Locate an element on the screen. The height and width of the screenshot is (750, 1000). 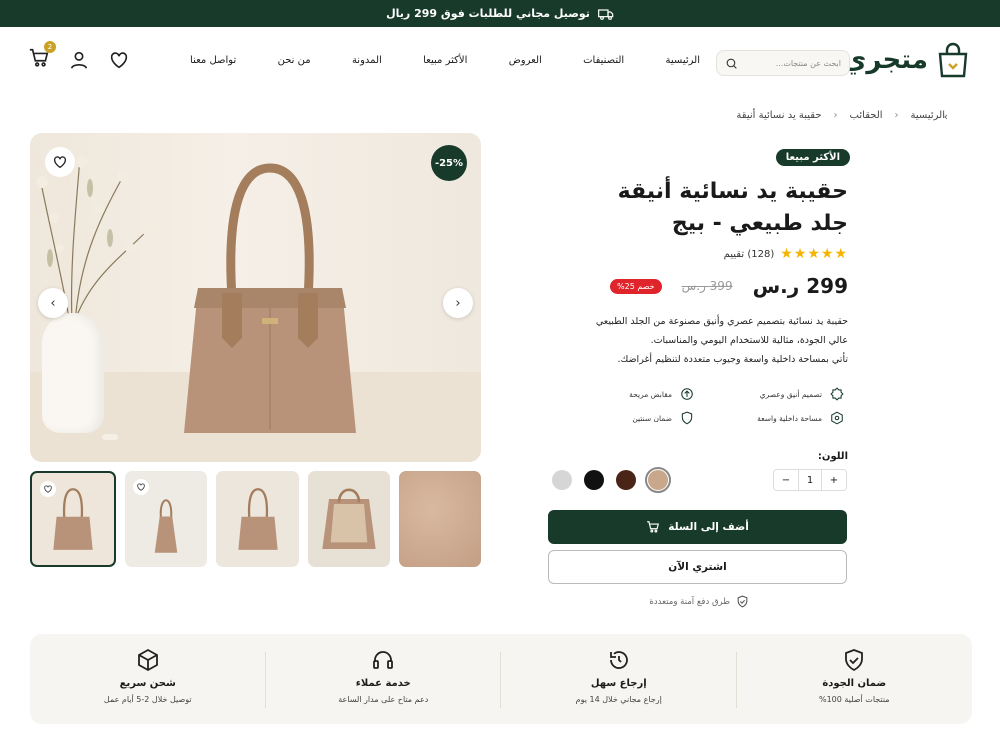
nav-item-categories: التصنيفات is located at coordinates (603, 60).